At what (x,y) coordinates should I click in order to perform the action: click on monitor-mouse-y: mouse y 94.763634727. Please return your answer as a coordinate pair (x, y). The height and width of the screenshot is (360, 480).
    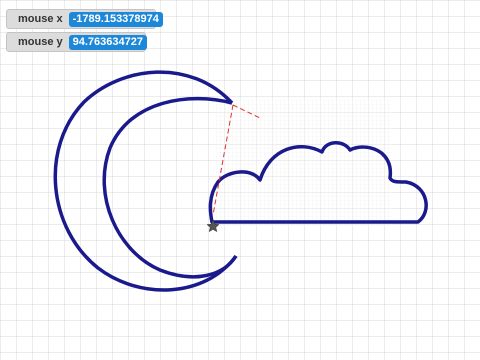
    Looking at the image, I should click on (76, 42).